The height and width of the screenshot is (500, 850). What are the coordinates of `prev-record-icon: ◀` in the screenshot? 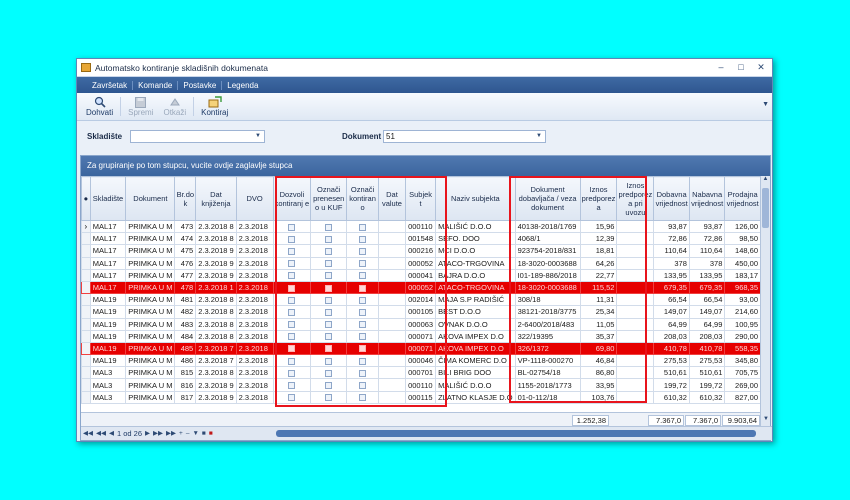 It's located at (111, 433).